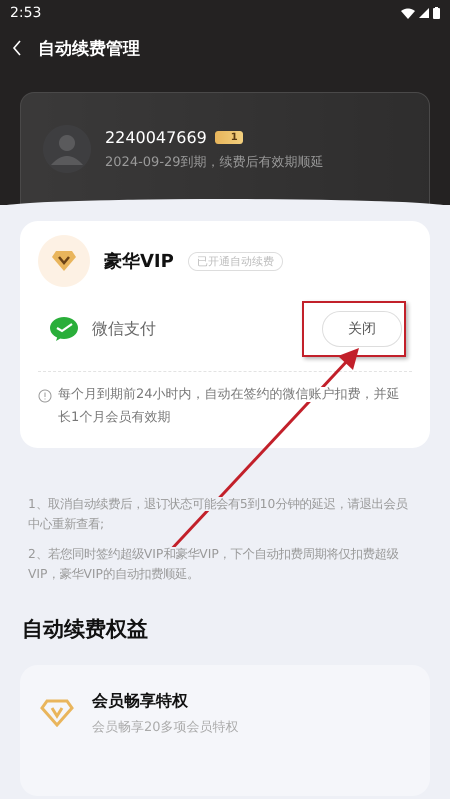 The image size is (450, 799). I want to click on back-icon, so click(17, 48).